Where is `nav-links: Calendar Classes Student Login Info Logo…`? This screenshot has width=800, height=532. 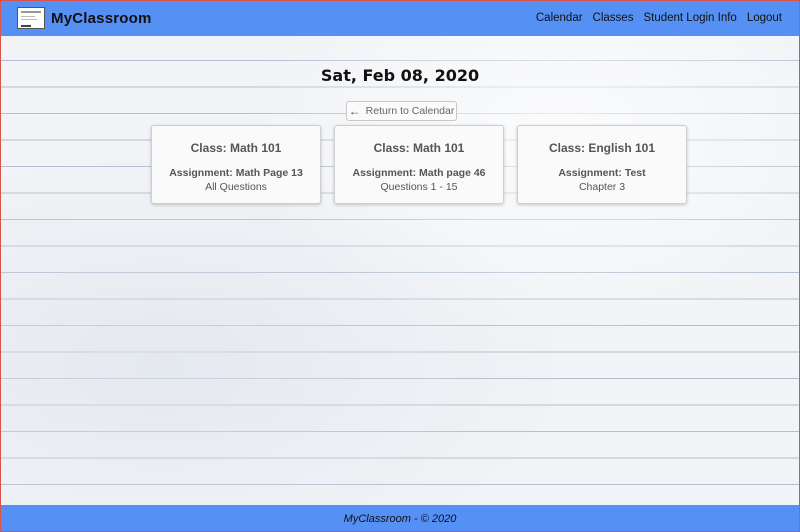
nav-links: Calendar Classes Student Login Info Logo… is located at coordinates (659, 18).